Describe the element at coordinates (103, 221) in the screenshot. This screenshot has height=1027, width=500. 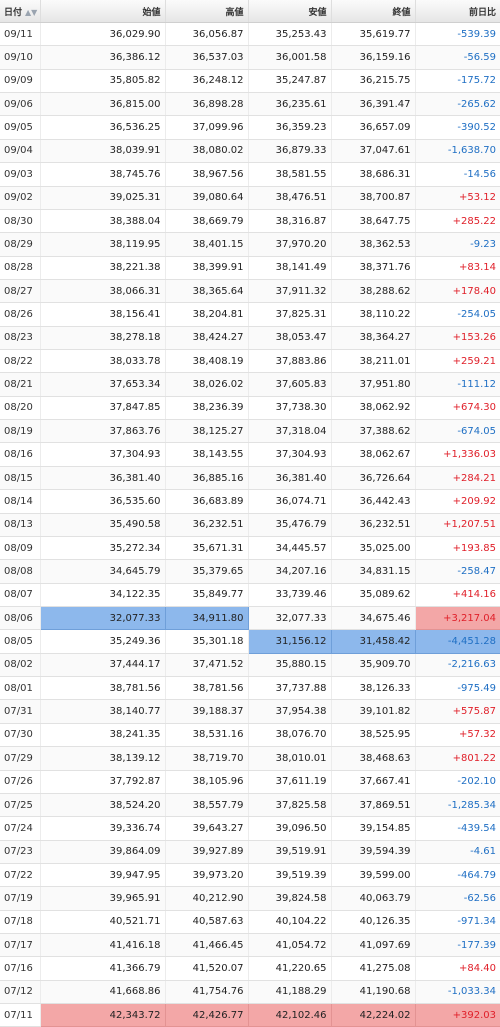
I see `open-cell: 38,388.04` at that location.